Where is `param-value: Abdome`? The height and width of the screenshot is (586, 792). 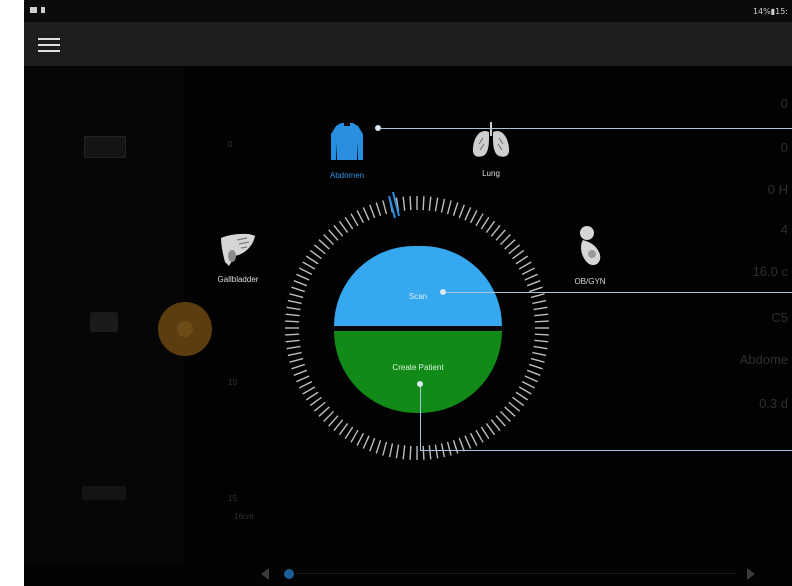 param-value: Abdome is located at coordinates (763, 359).